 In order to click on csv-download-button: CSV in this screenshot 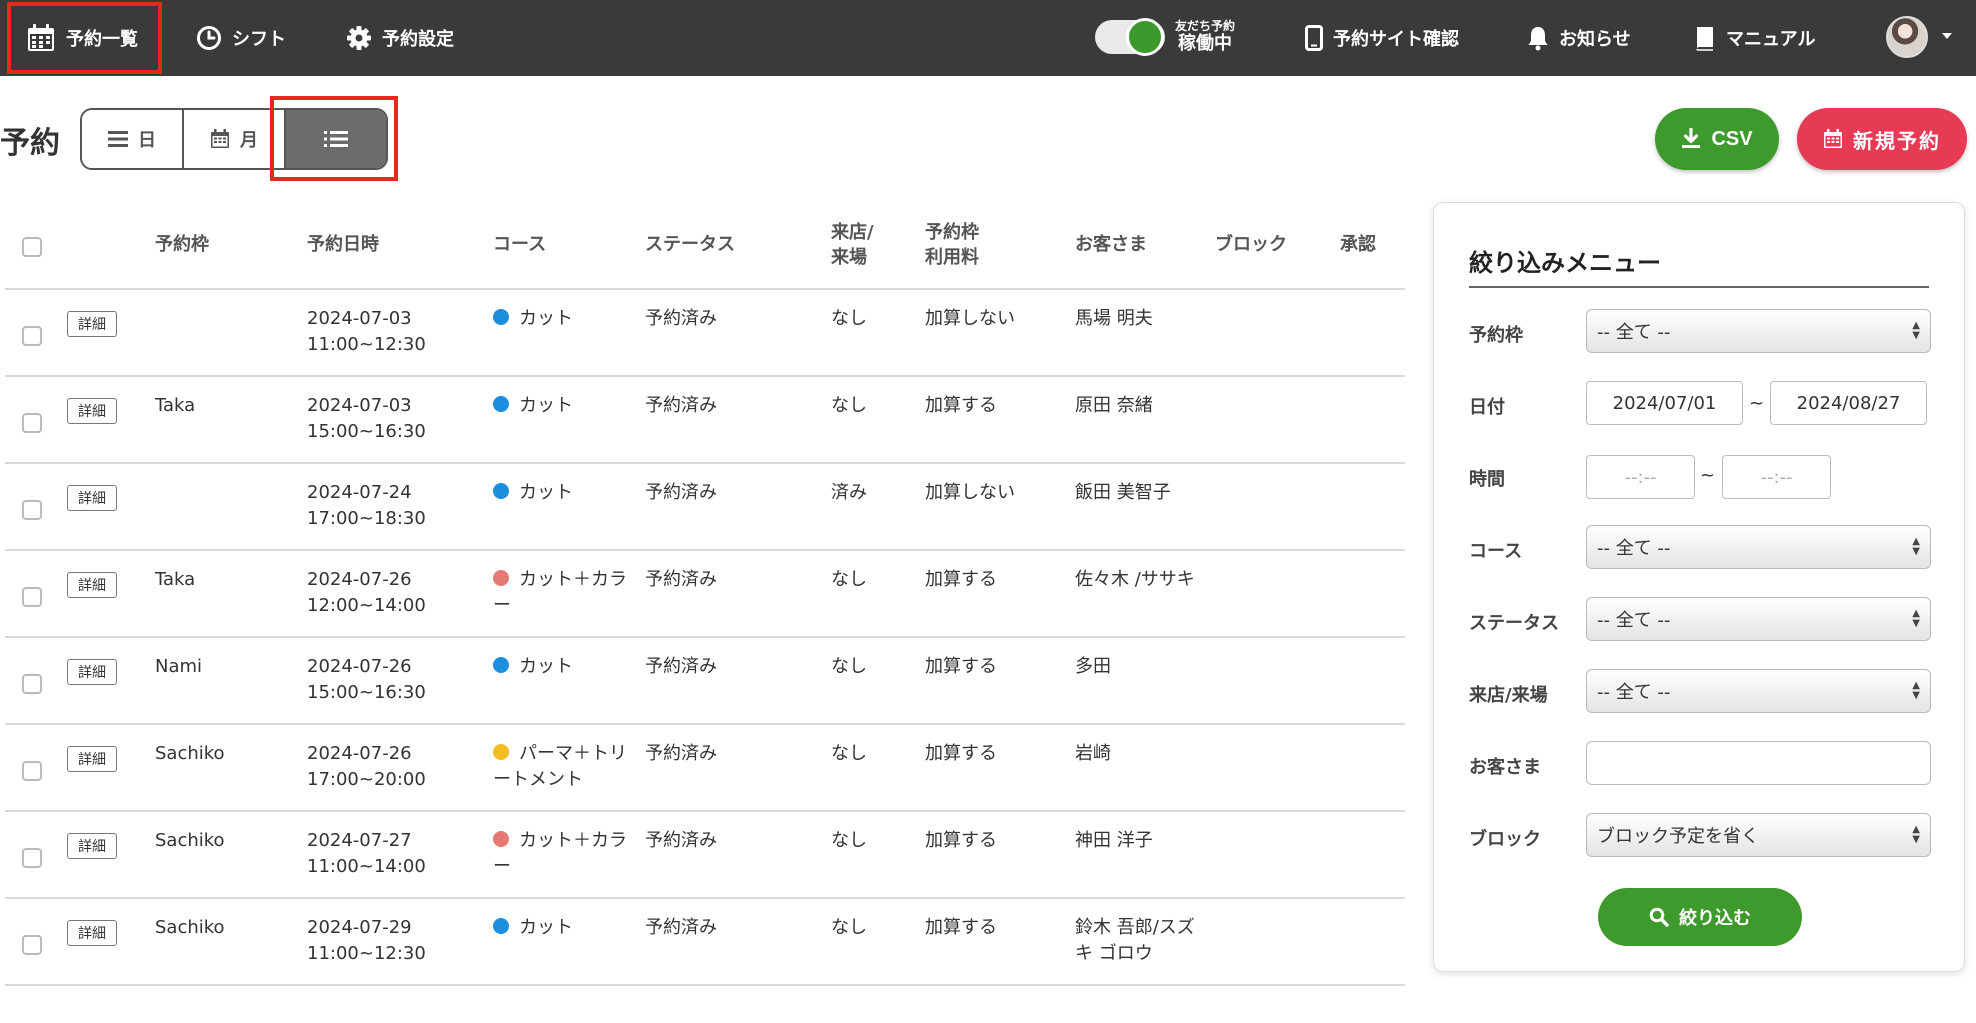, I will do `click(1717, 139)`.